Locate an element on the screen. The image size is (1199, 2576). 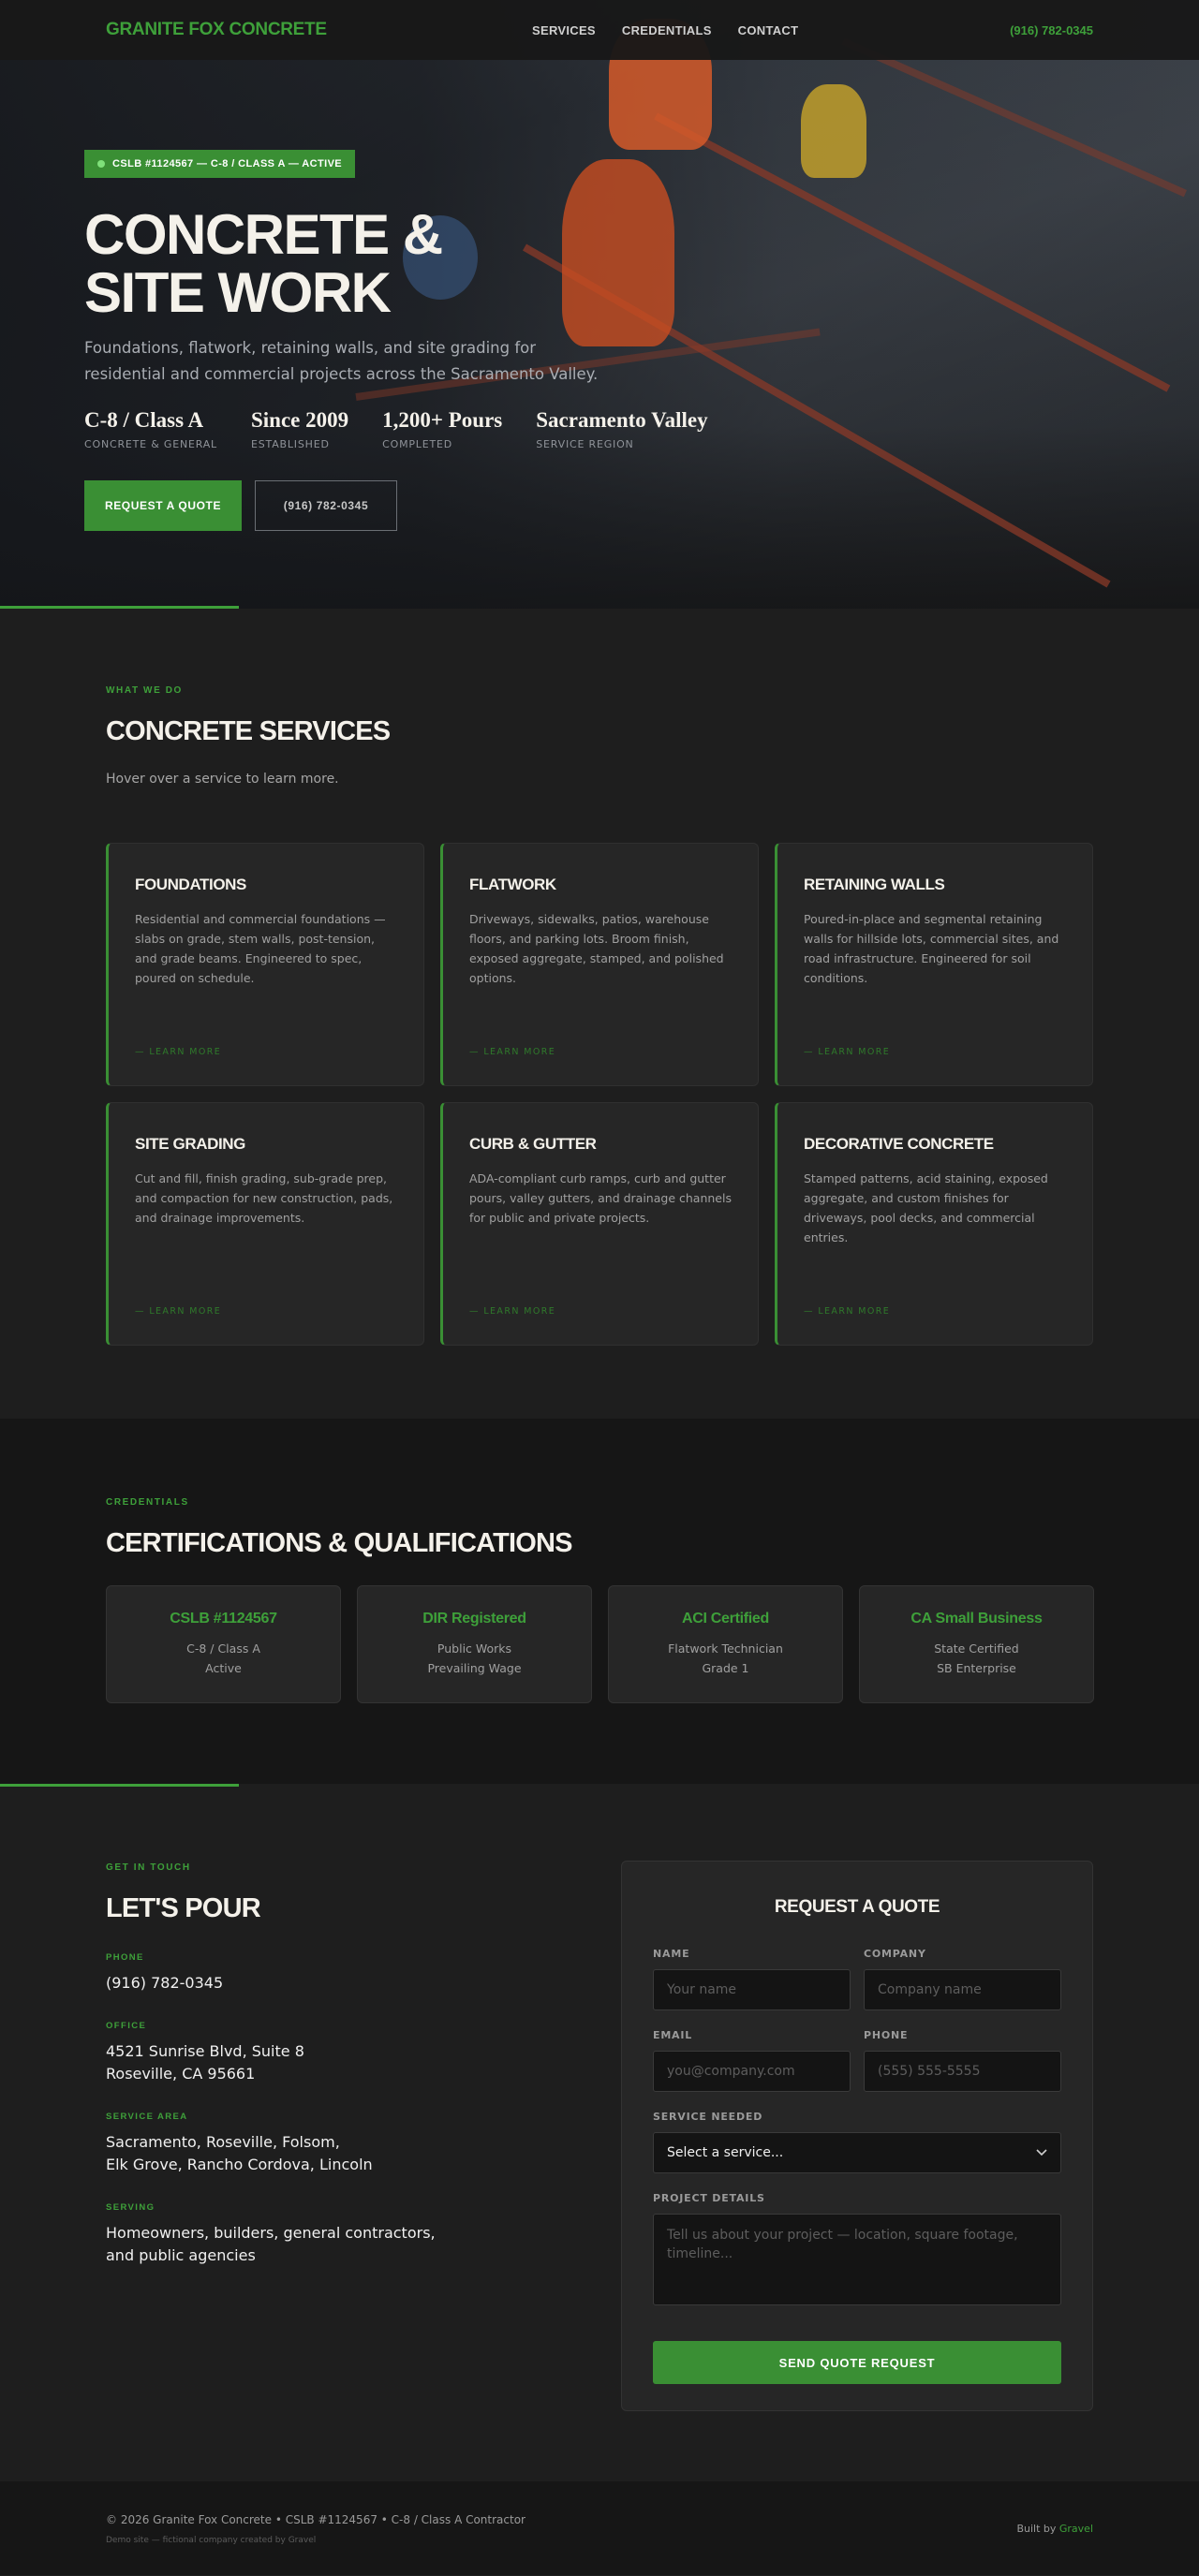
field-details: PROJECT DETAILS is located at coordinates (857, 2250).